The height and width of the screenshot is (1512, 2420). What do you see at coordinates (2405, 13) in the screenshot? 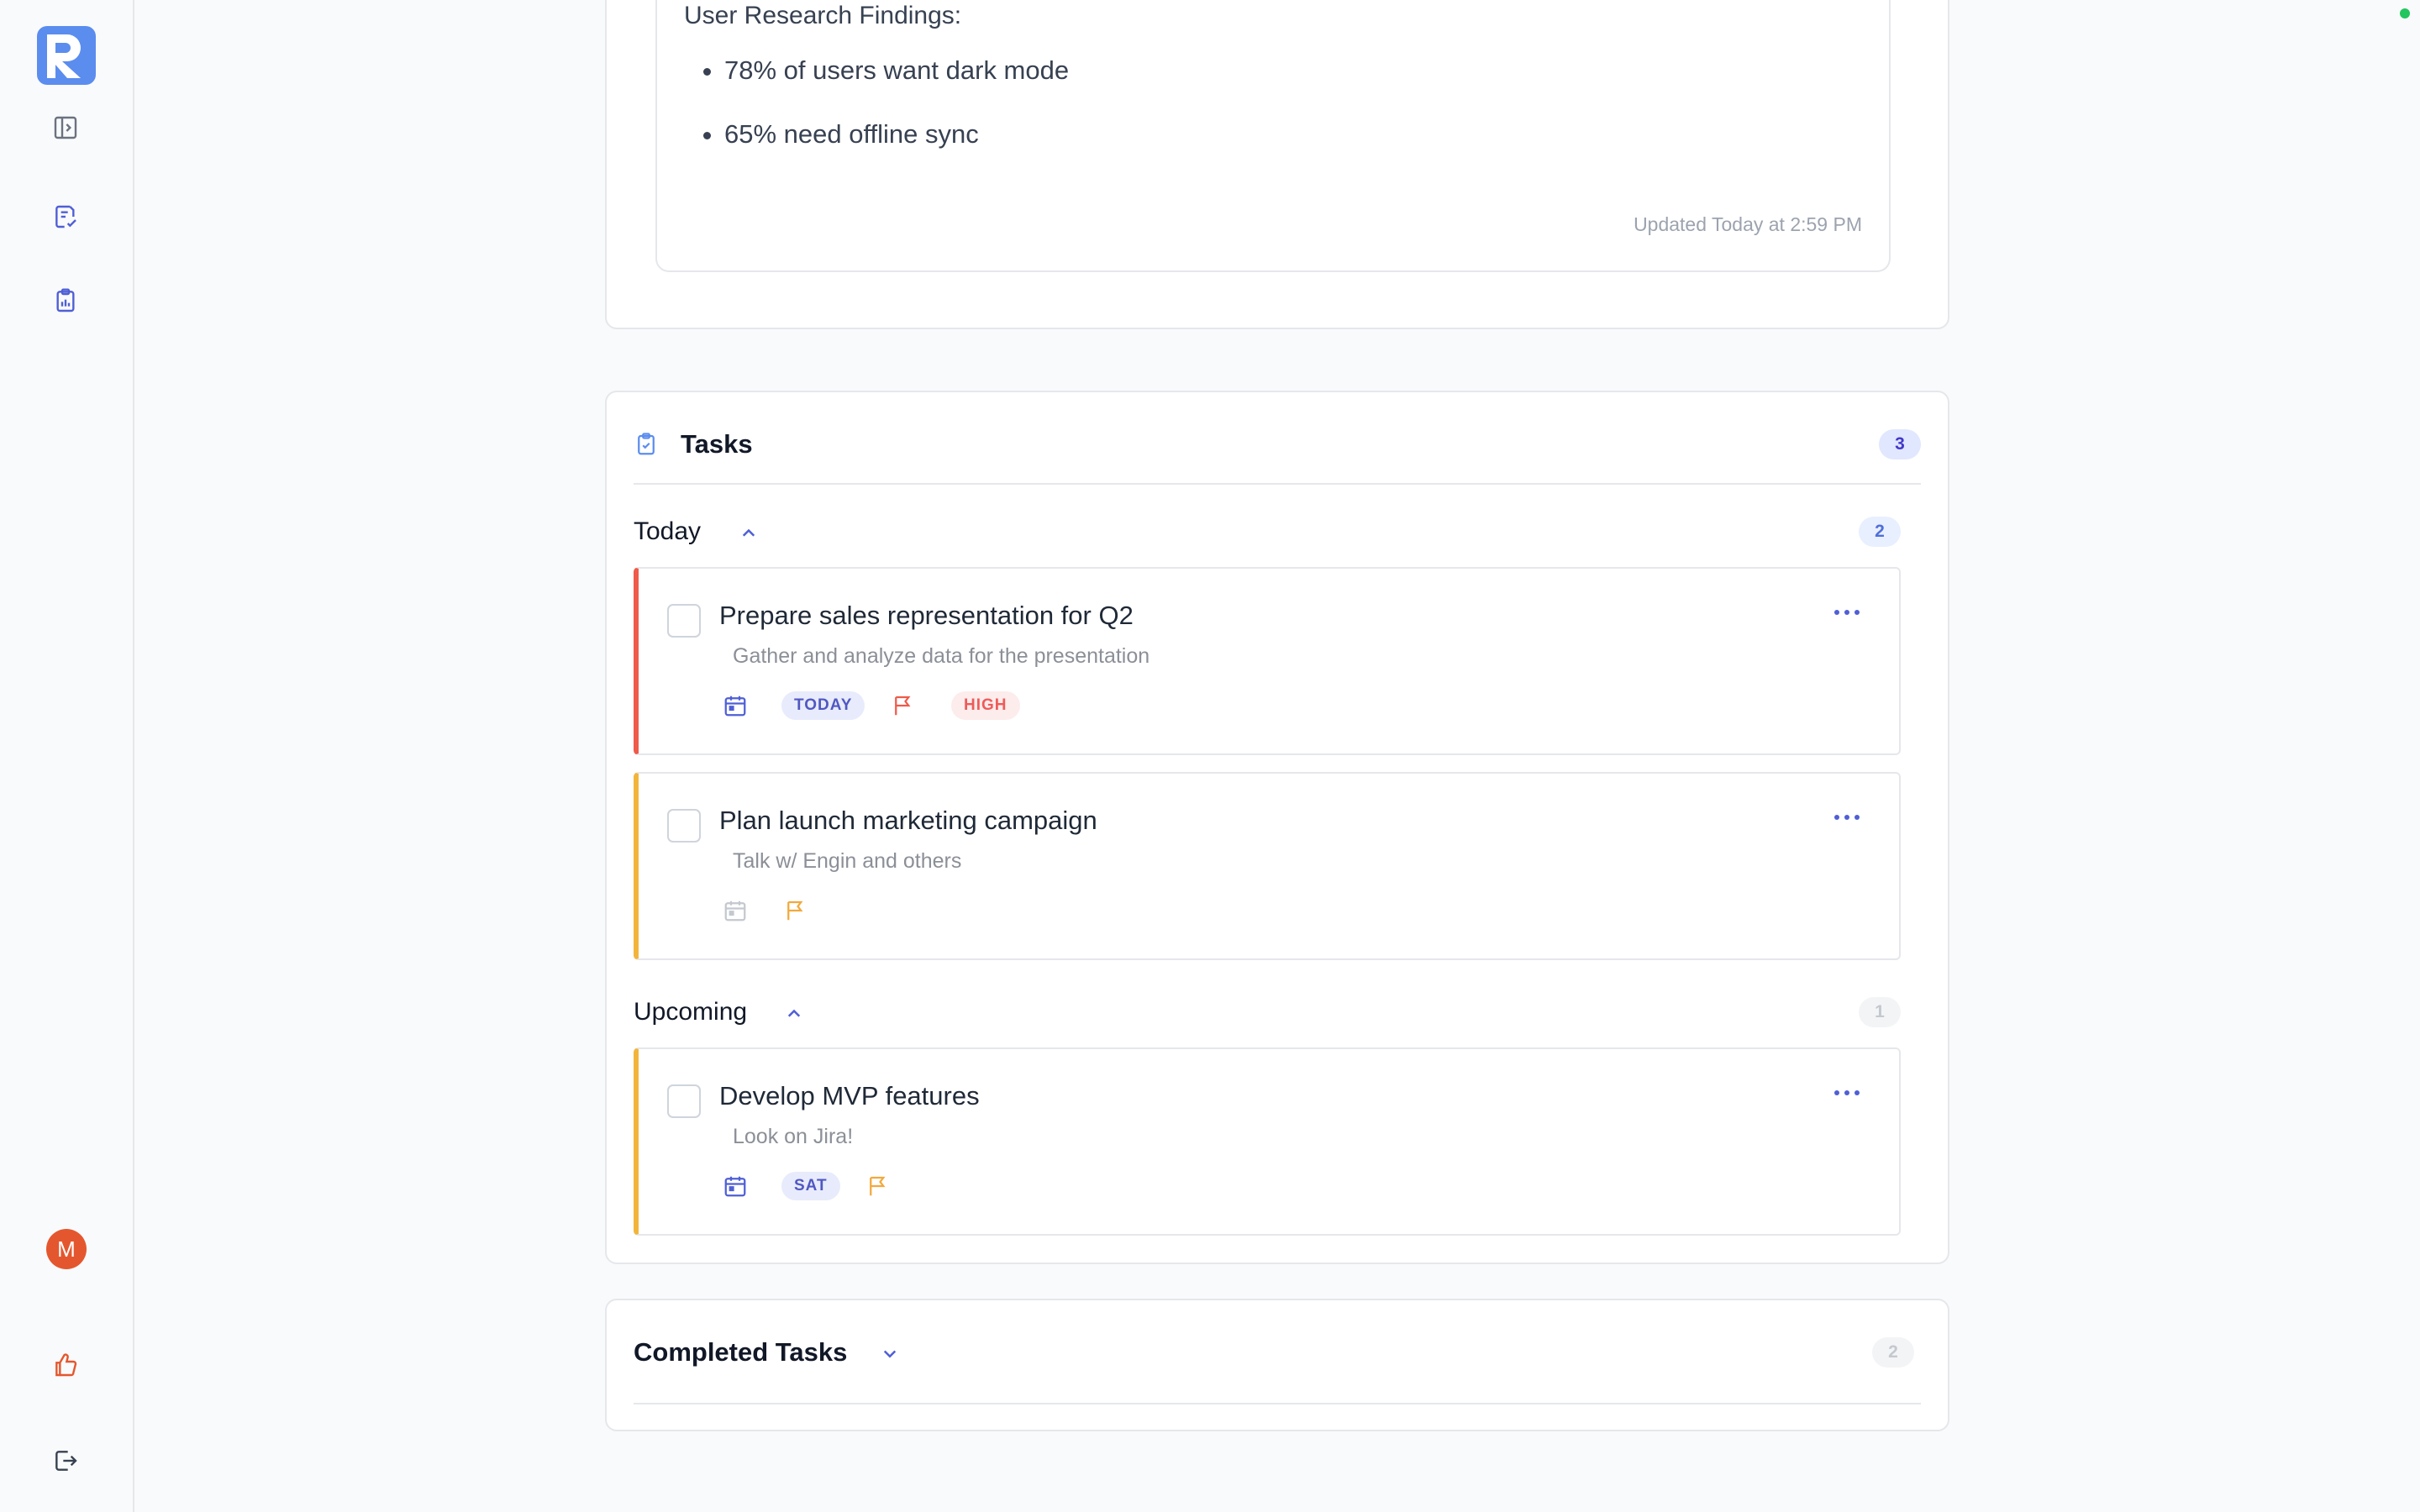
I see `online-status-dot` at bounding box center [2405, 13].